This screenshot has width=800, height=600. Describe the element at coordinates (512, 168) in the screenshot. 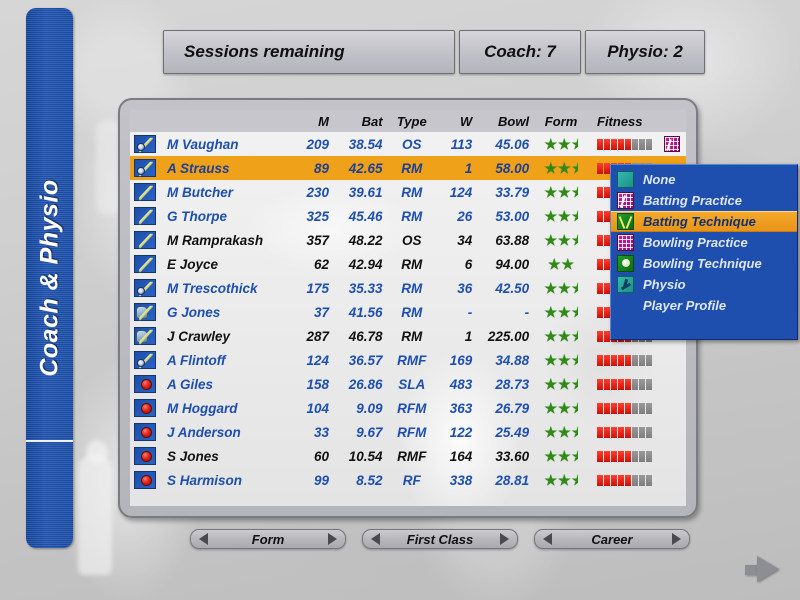

I see `player-bowling-average: 58.00` at that location.